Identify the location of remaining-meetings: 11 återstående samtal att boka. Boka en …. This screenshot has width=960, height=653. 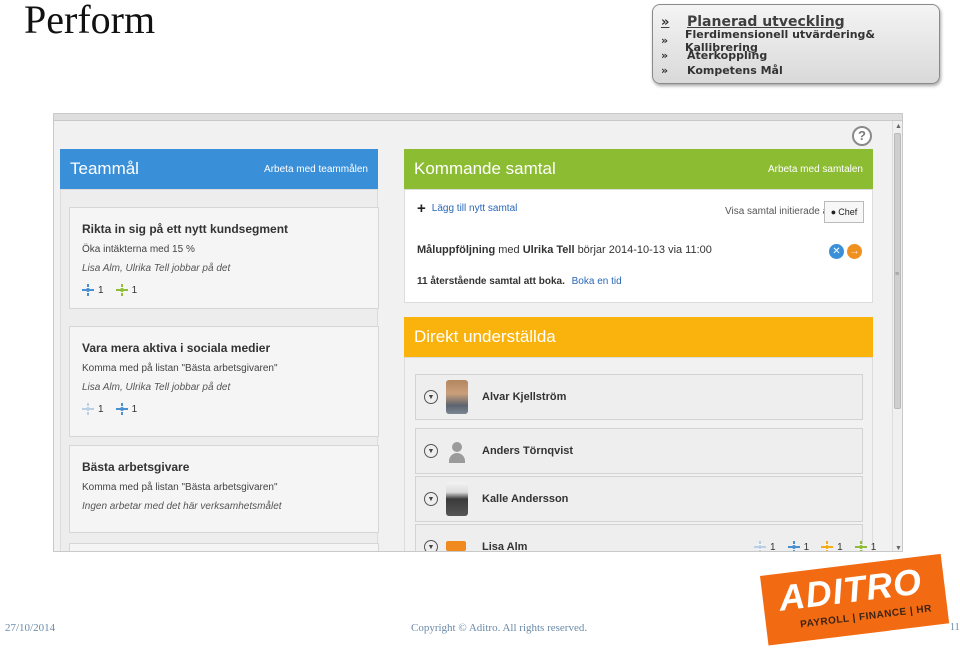
(519, 281).